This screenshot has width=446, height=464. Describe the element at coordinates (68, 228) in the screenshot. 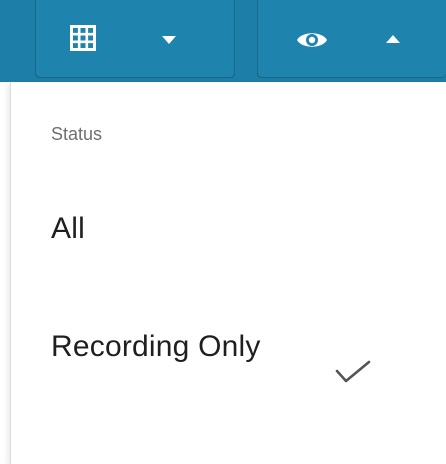

I see `menu-item-label: All` at that location.